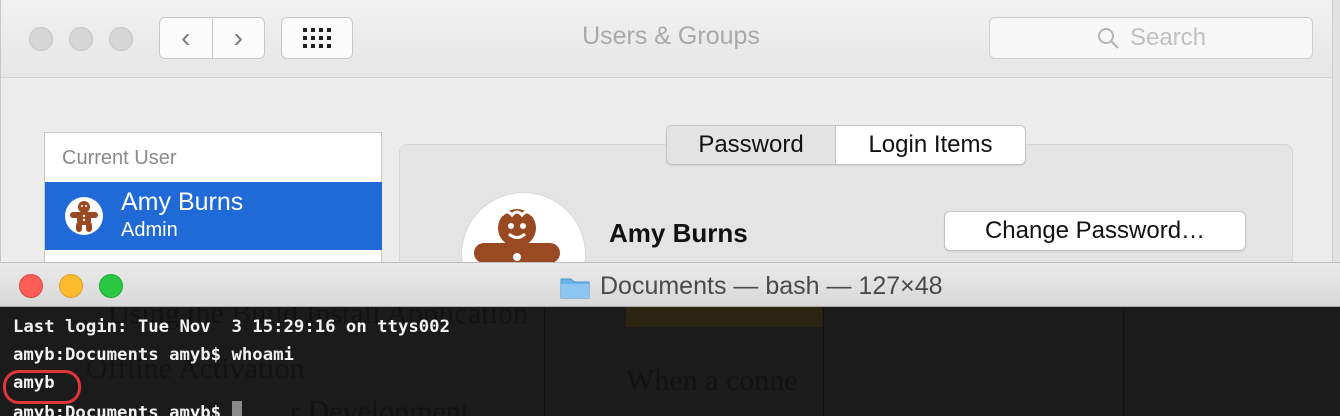 This screenshot has height=416, width=1340. I want to click on search-placeholder: Search, so click(1168, 37).